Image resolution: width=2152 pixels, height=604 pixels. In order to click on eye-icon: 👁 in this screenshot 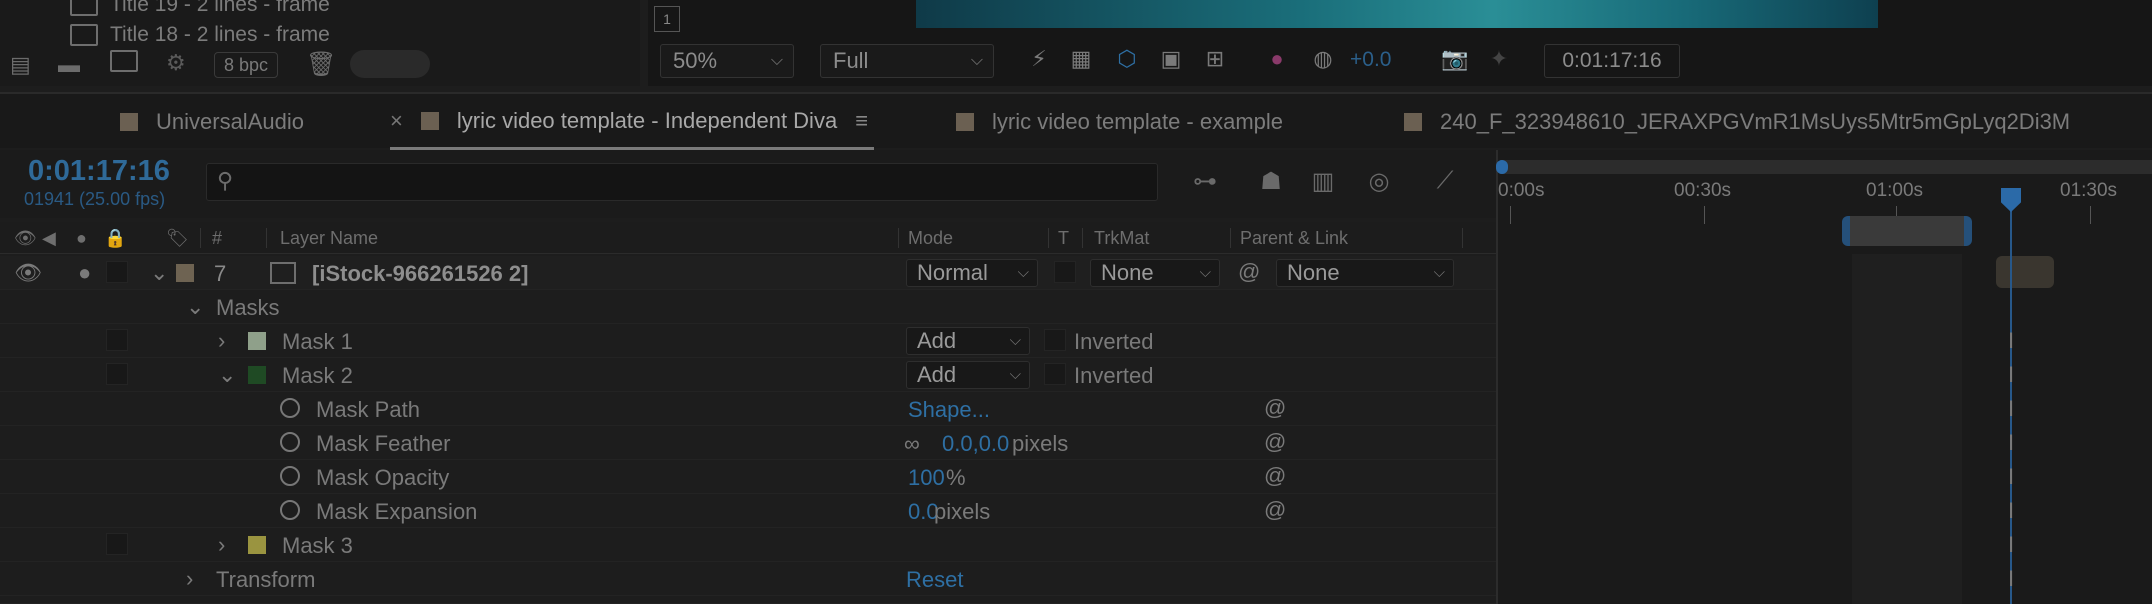, I will do `click(28, 273)`.